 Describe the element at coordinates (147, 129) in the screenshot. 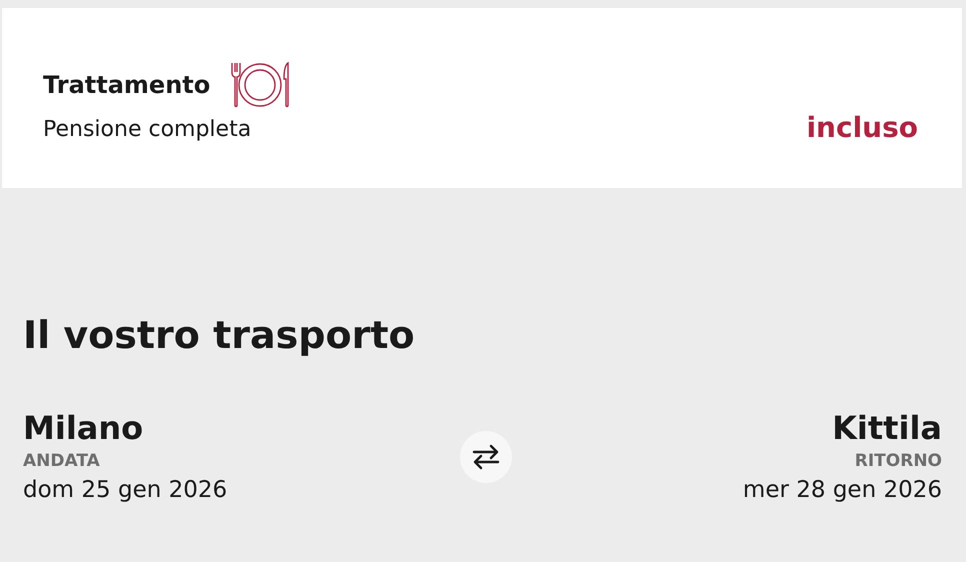

I see `board-type: Pensione completa` at that location.